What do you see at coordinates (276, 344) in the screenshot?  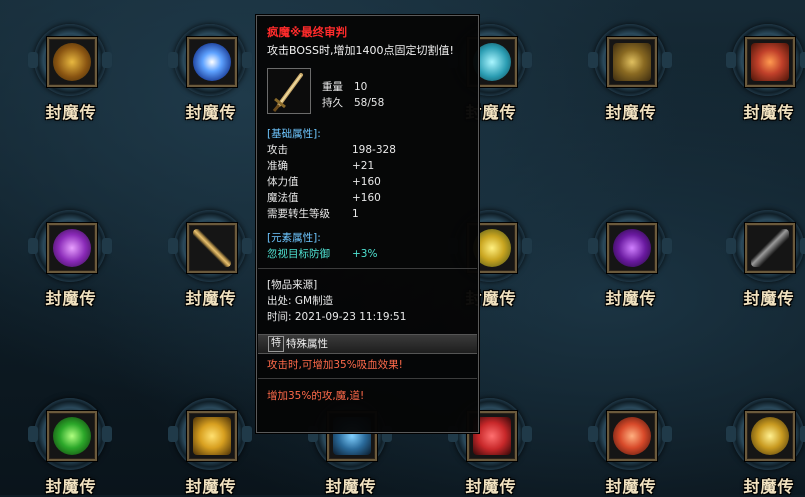 I see `special-badge: 特` at bounding box center [276, 344].